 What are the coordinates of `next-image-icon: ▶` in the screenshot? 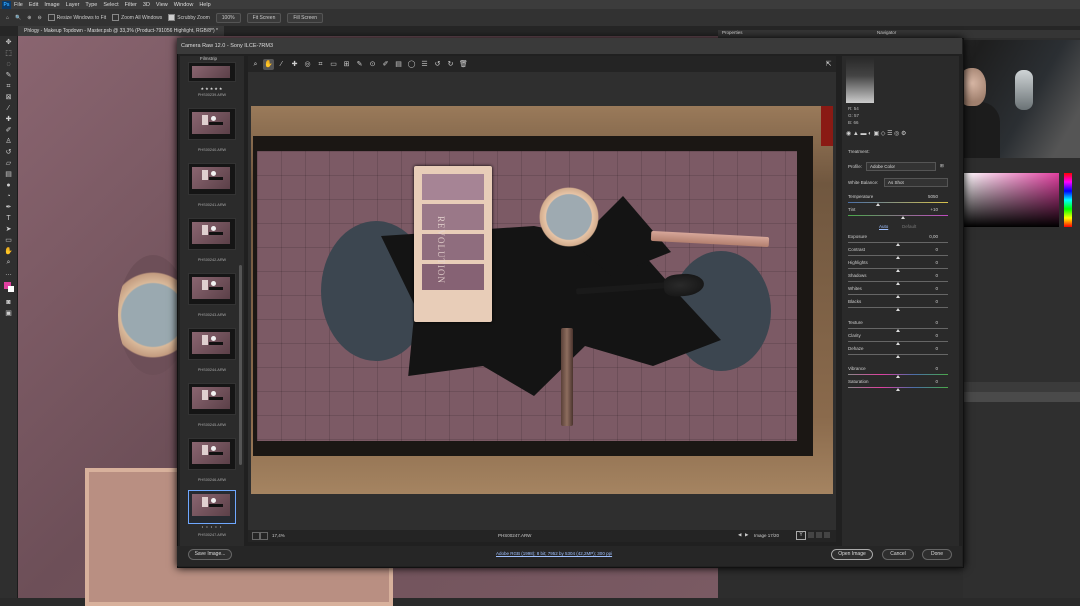 It's located at (746, 535).